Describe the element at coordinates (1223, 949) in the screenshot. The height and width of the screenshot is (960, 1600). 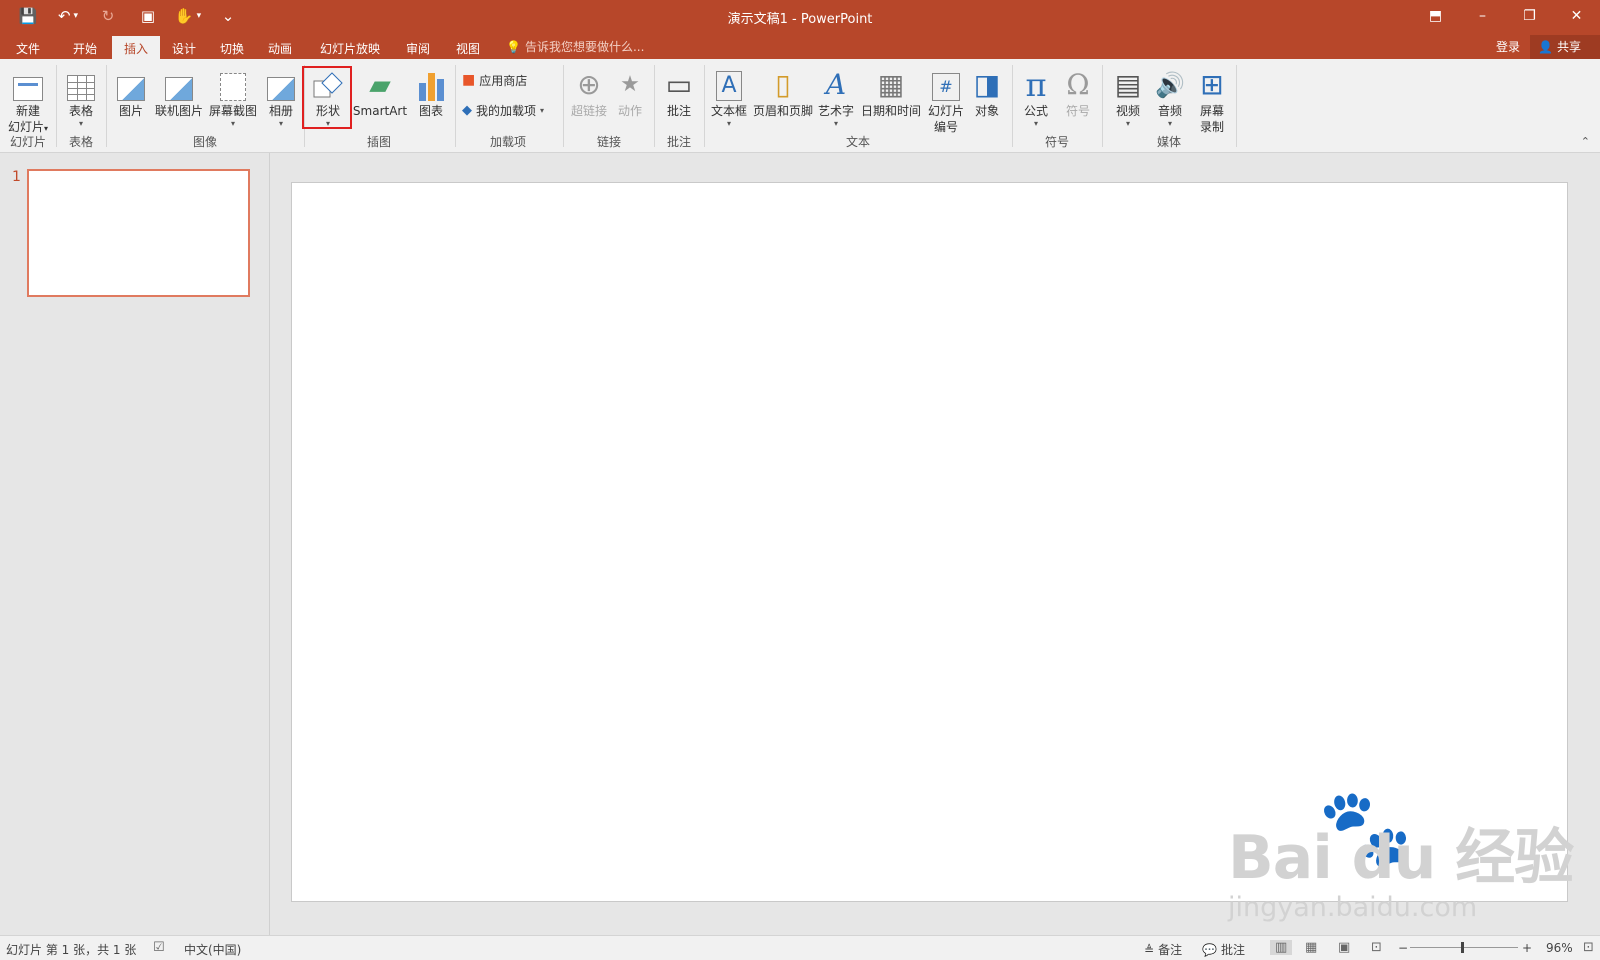
I see `comments-button: 💬 批注` at that location.